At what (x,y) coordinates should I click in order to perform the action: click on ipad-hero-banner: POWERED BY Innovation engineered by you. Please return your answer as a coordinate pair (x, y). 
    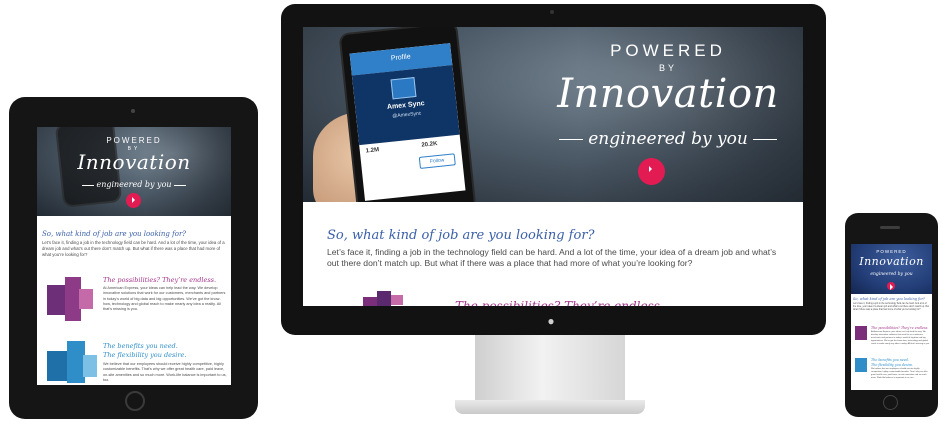
    Looking at the image, I should click on (134, 171).